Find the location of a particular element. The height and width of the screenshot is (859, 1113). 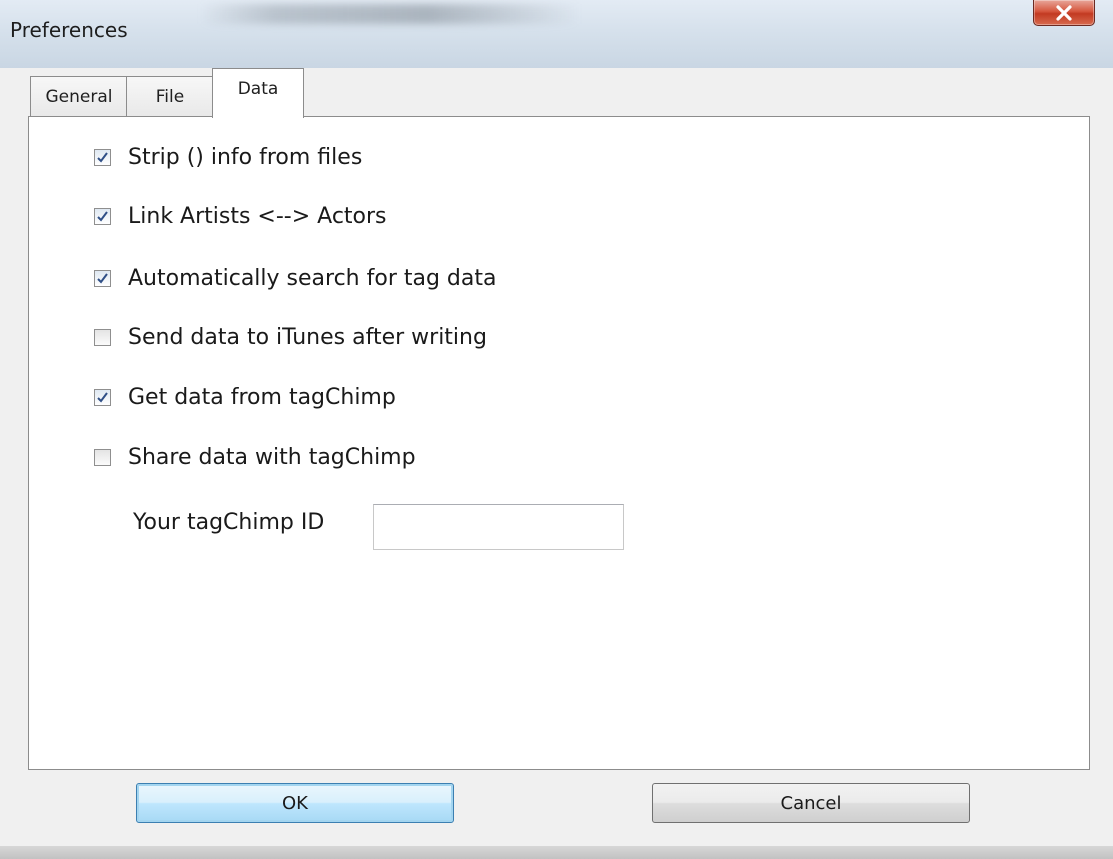

tab-general-label: General is located at coordinates (79, 96).